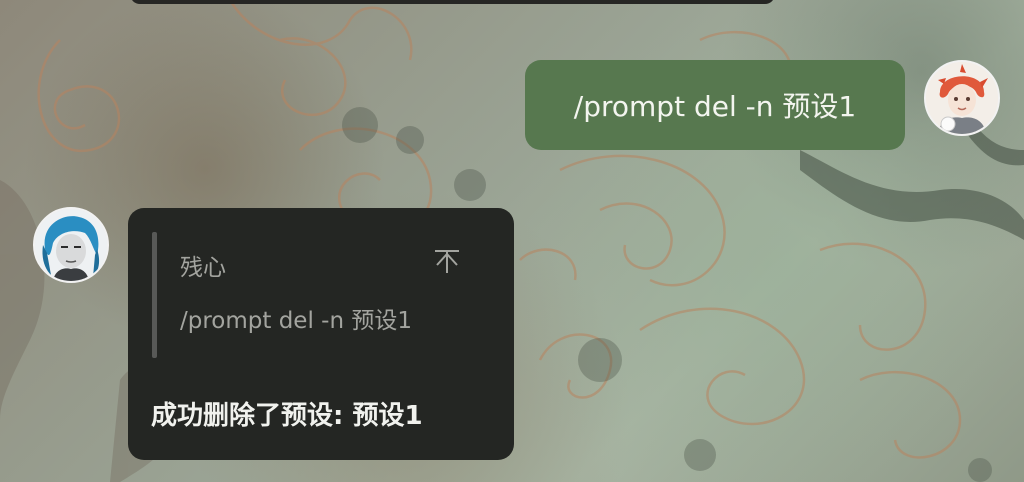 The width and height of the screenshot is (1024, 482). I want to click on arrow-up-icon, so click(447, 261).